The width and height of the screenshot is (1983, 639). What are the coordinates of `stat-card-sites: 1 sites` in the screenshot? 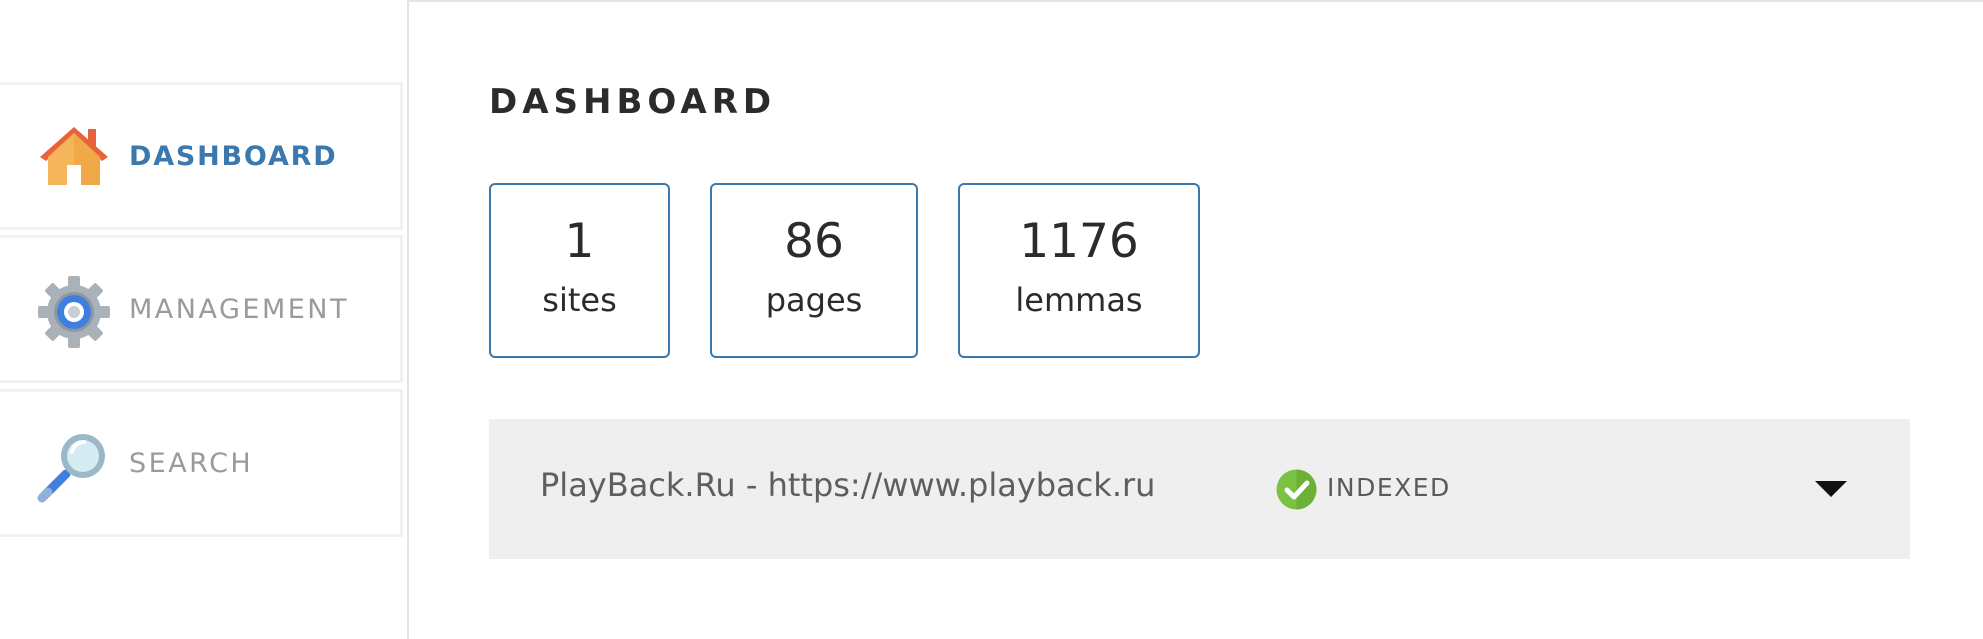 It's located at (579, 270).